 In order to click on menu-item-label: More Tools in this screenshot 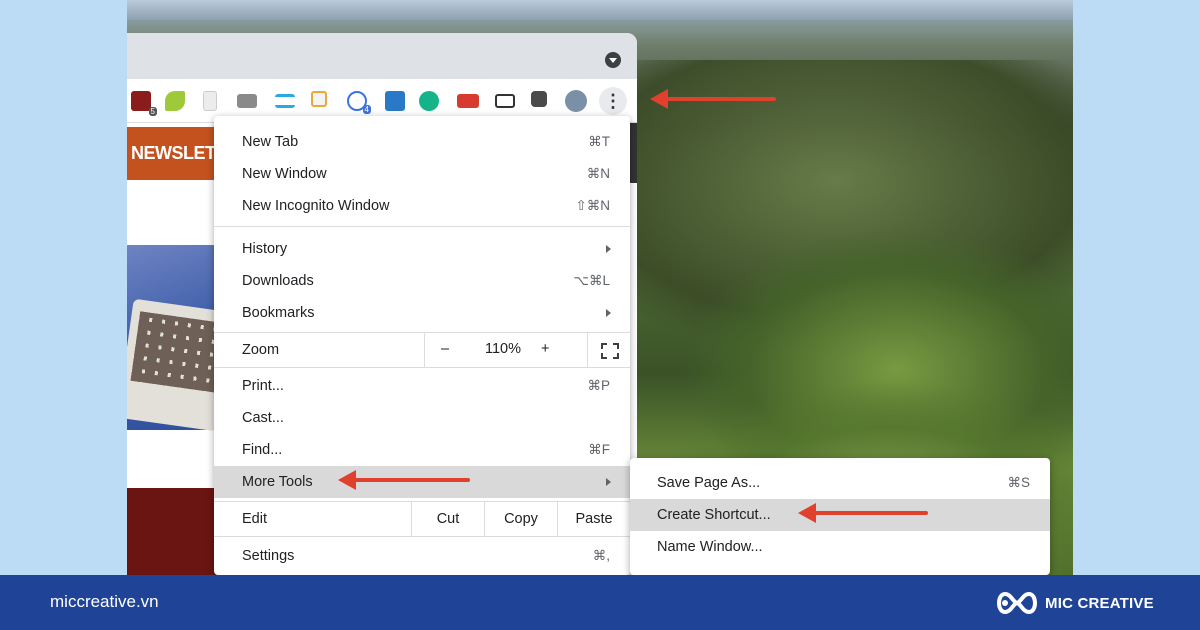, I will do `click(277, 482)`.